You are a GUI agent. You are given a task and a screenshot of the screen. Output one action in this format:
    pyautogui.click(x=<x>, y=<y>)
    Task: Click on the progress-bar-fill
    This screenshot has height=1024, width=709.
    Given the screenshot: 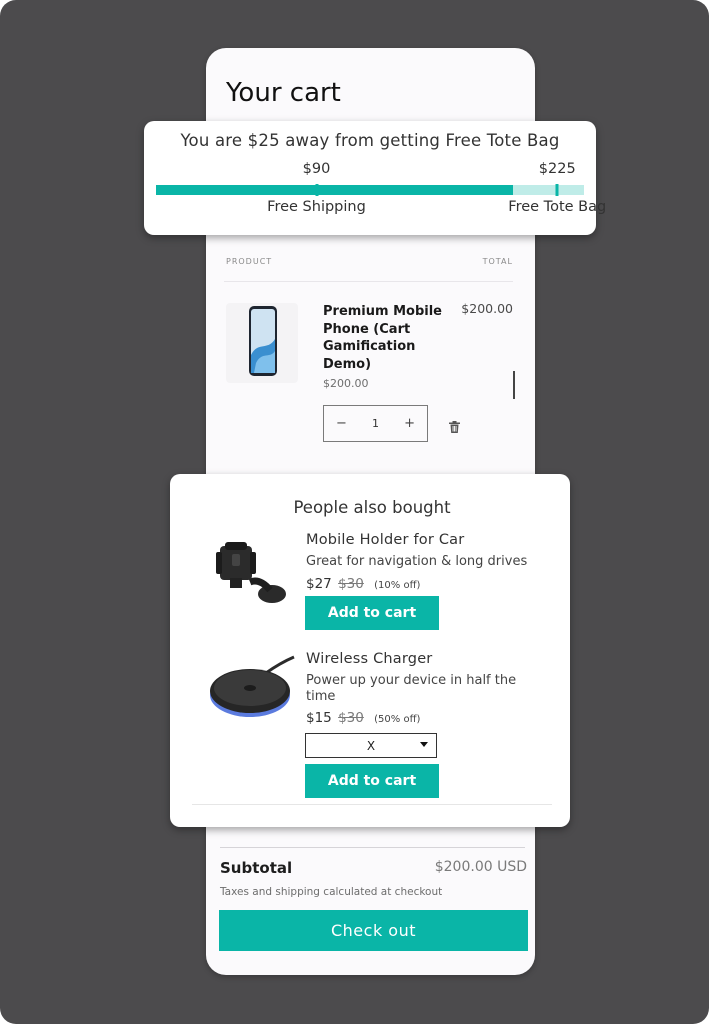 What is the action you would take?
    pyautogui.click(x=334, y=190)
    